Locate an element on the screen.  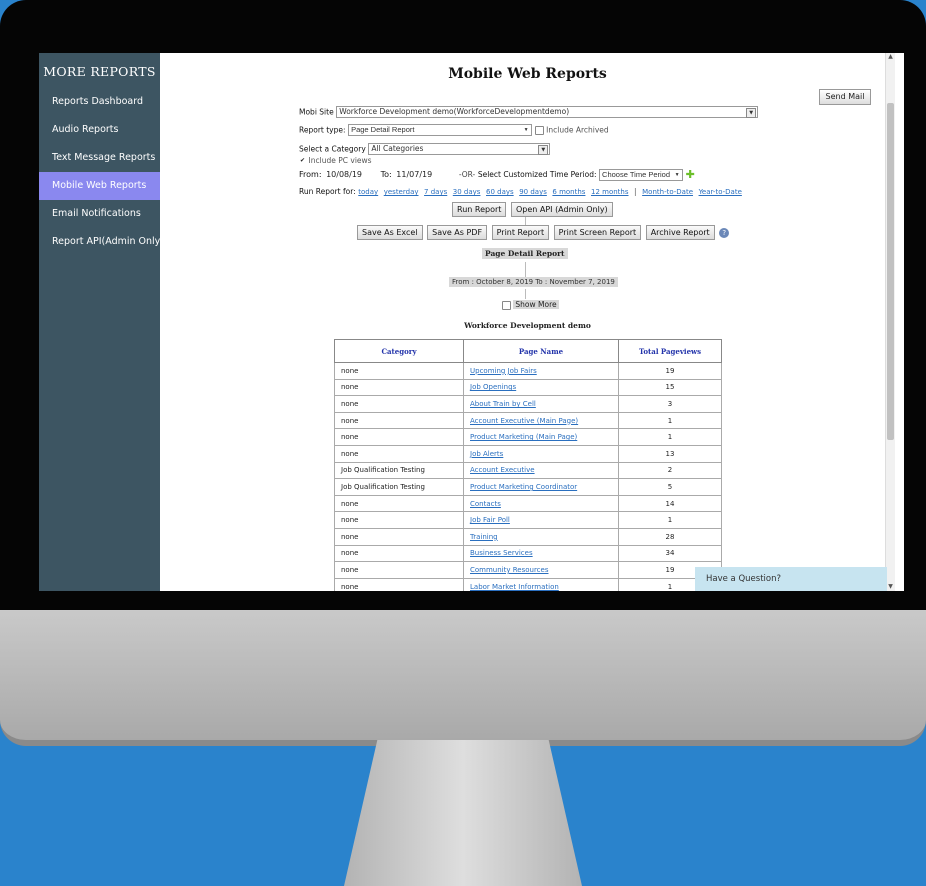
page-name-link: Job Openings is located at coordinates (493, 387).